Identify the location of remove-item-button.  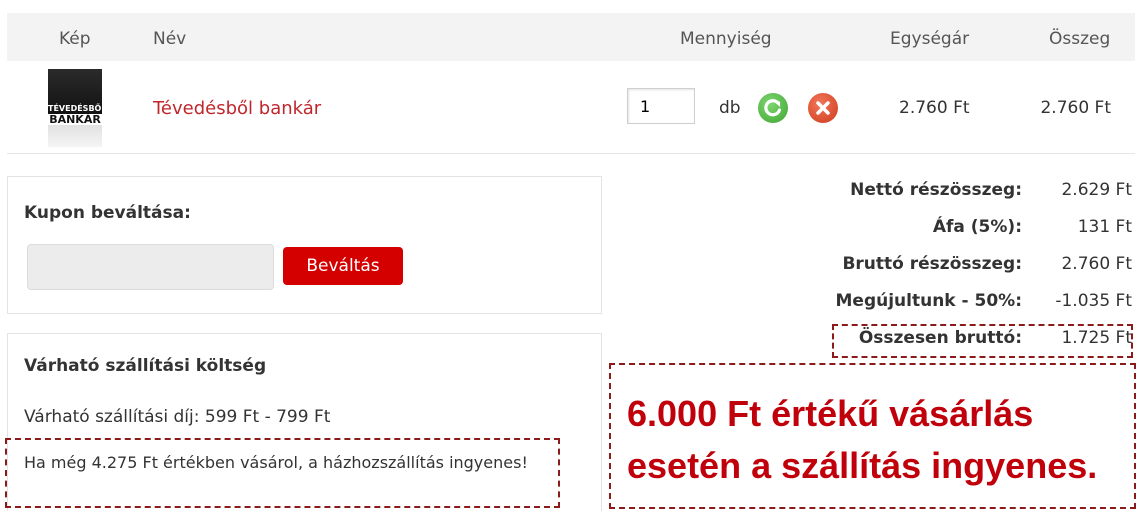
(823, 108).